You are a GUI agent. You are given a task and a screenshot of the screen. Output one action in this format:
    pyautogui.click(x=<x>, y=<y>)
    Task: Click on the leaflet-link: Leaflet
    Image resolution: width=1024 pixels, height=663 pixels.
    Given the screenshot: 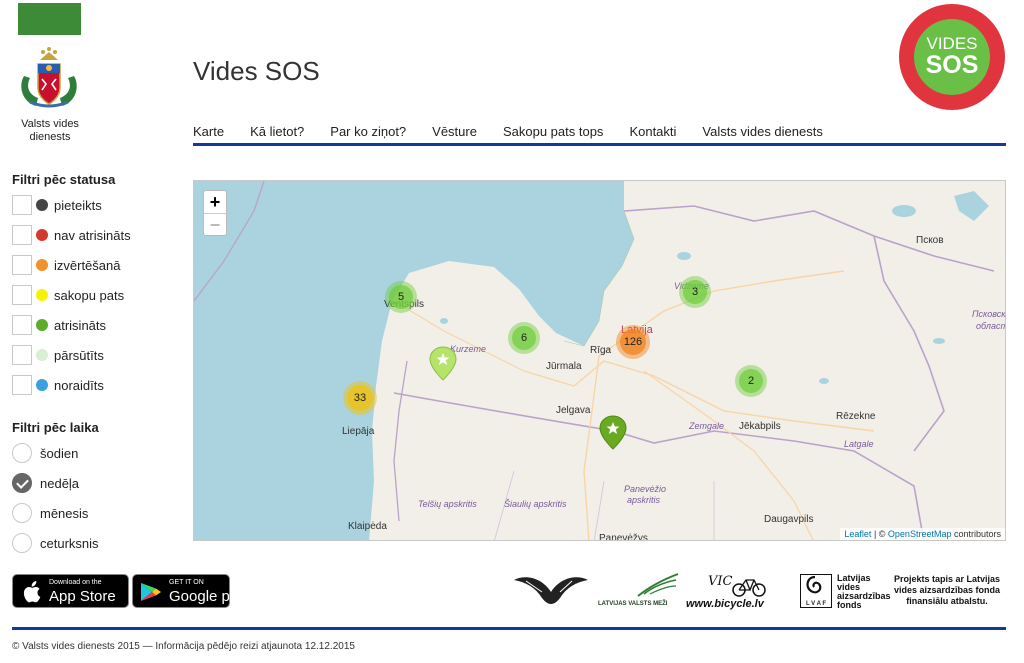 What is the action you would take?
    pyautogui.click(x=857, y=534)
    